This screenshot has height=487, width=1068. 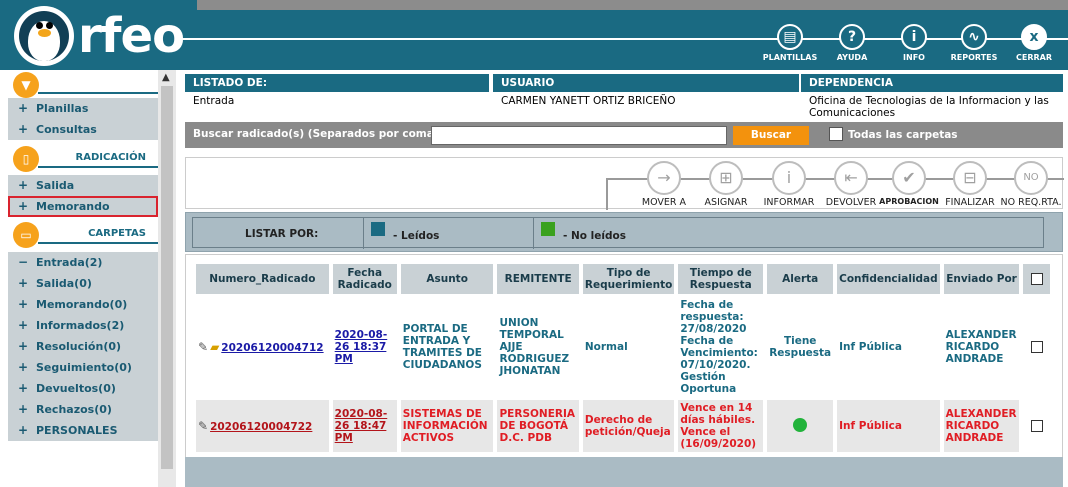 What do you see at coordinates (26, 159) in the screenshot?
I see `document-icon: ▯` at bounding box center [26, 159].